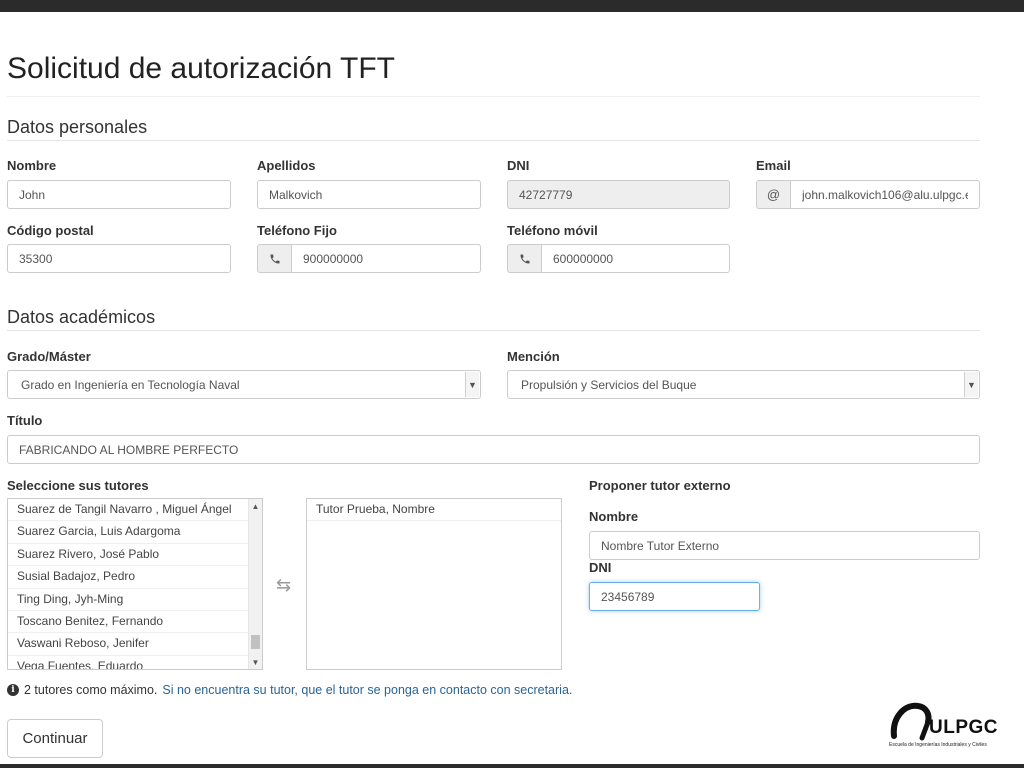 Image resolution: width=1024 pixels, height=768 pixels. I want to click on tutores-label: Seleccione sus tutores, so click(78, 485).